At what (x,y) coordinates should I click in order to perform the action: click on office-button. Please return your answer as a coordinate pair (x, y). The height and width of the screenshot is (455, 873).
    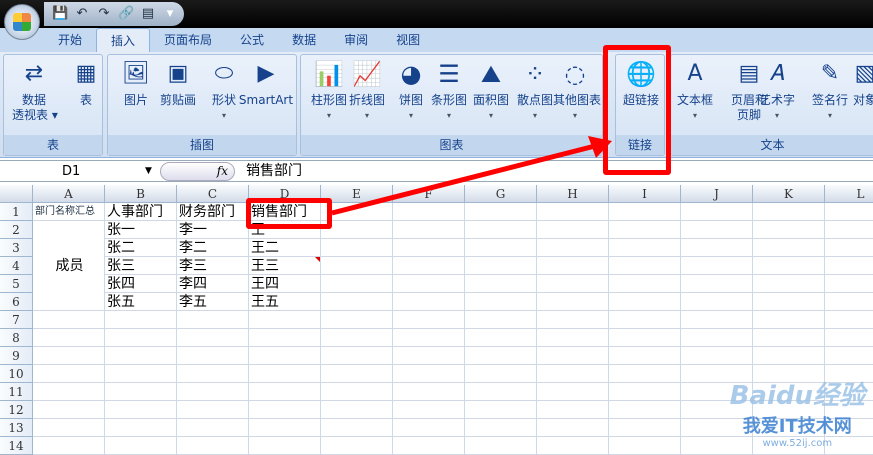
    Looking at the image, I should click on (22, 22).